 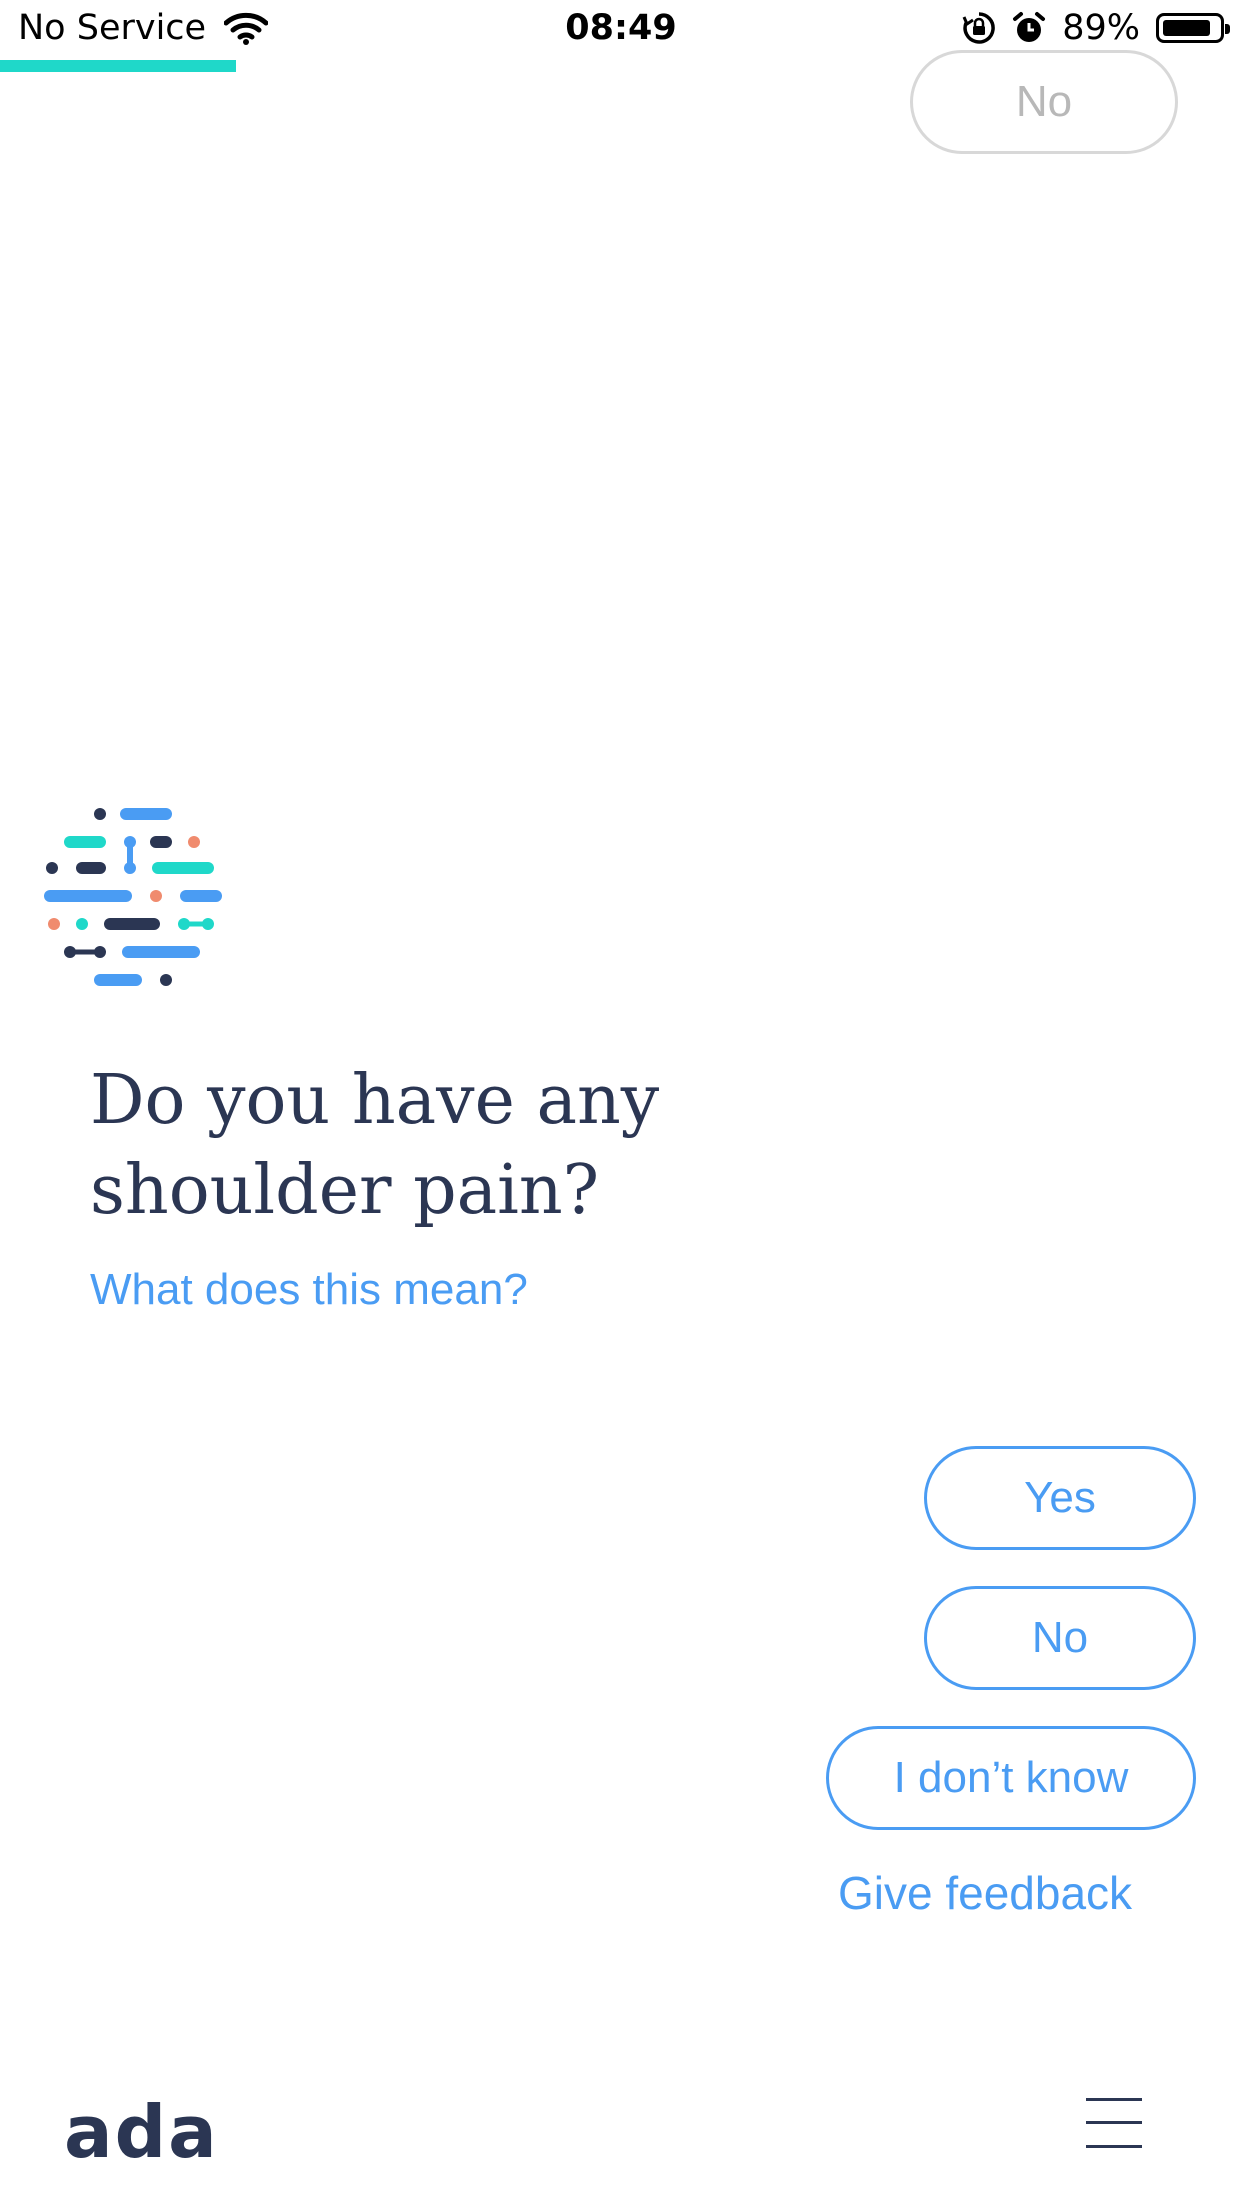 What do you see at coordinates (985, 1893) in the screenshot?
I see `give-feedback-link: Give feedback` at bounding box center [985, 1893].